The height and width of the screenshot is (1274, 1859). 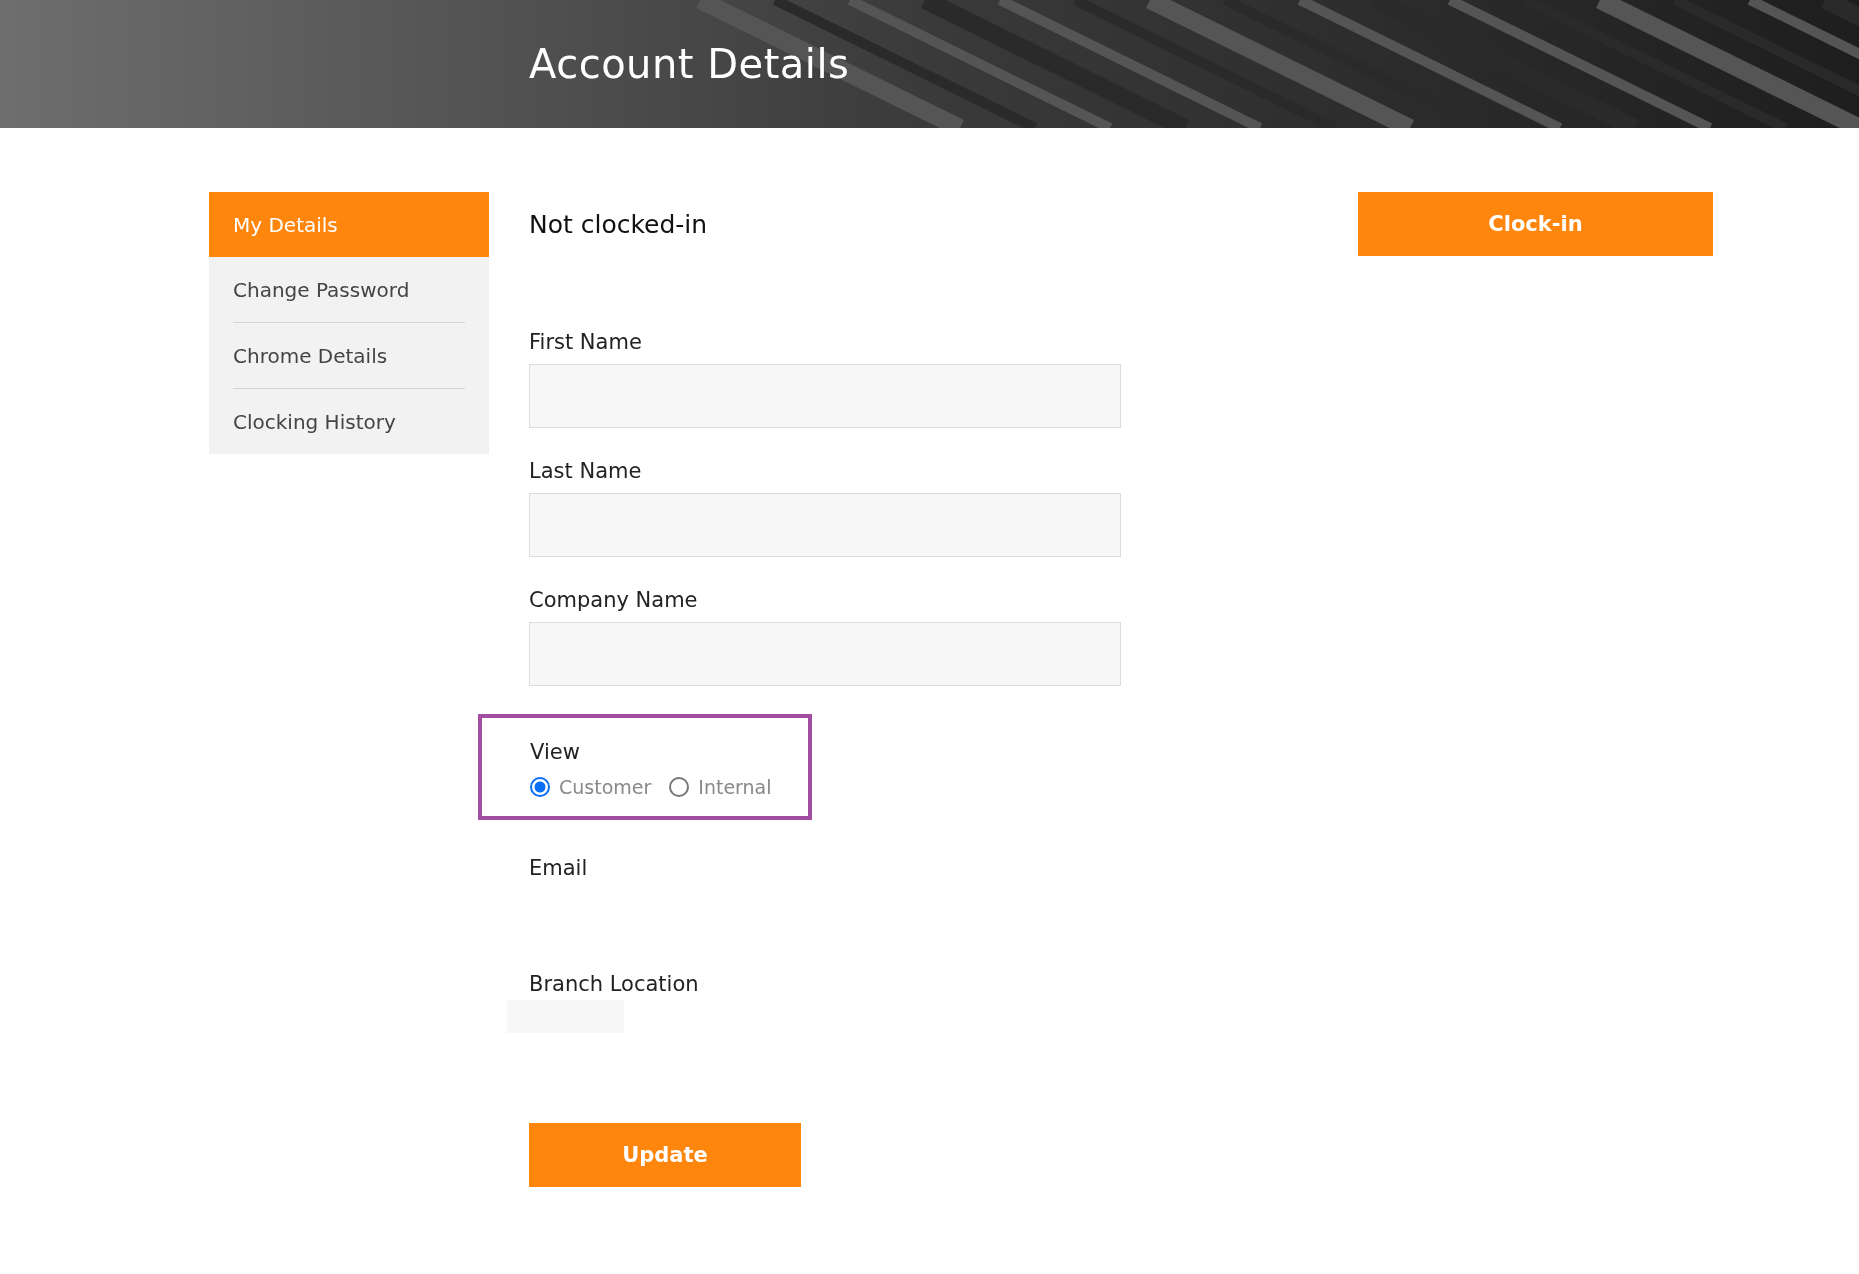 I want to click on field-label: Email, so click(x=559, y=868).